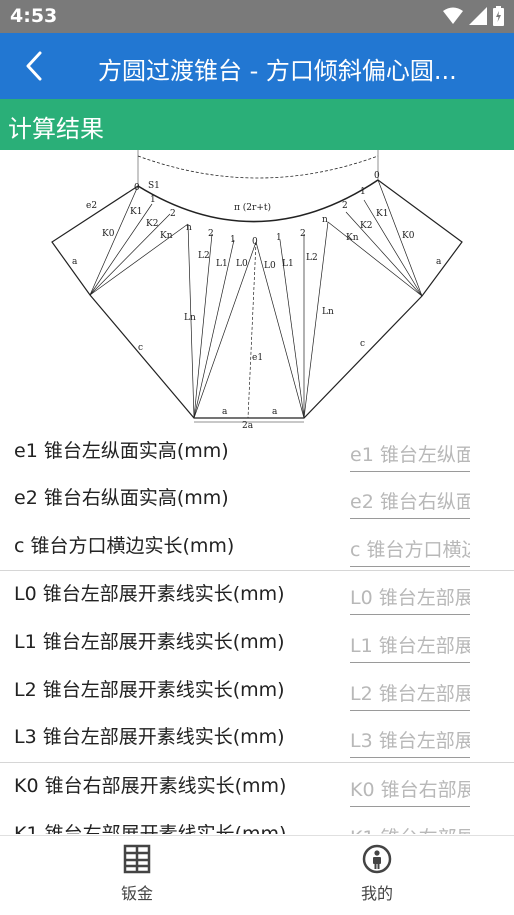  I want to click on field-label-L1: L1 锥台左部展开素线实长(mm), so click(149, 642).